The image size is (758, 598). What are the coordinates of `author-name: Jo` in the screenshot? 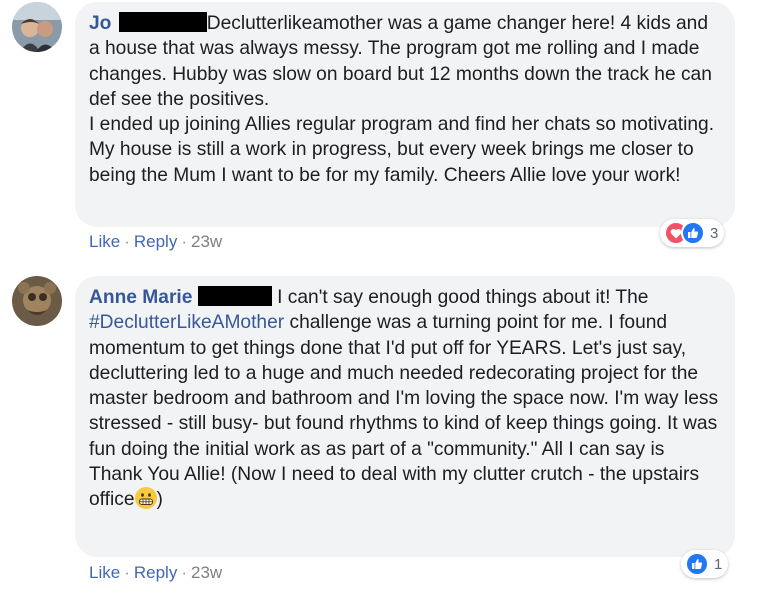 It's located at (100, 23).